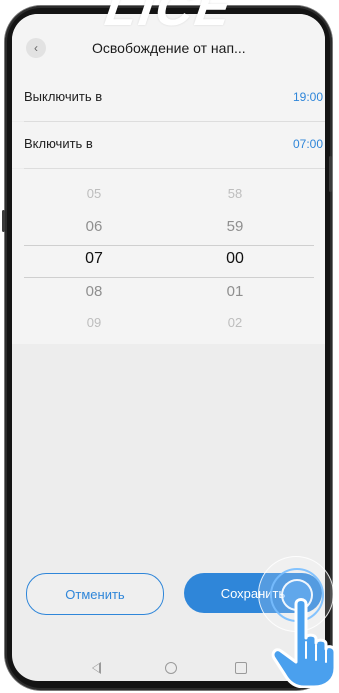  Describe the element at coordinates (241, 668) in the screenshot. I see `nav-recent-icon` at that location.